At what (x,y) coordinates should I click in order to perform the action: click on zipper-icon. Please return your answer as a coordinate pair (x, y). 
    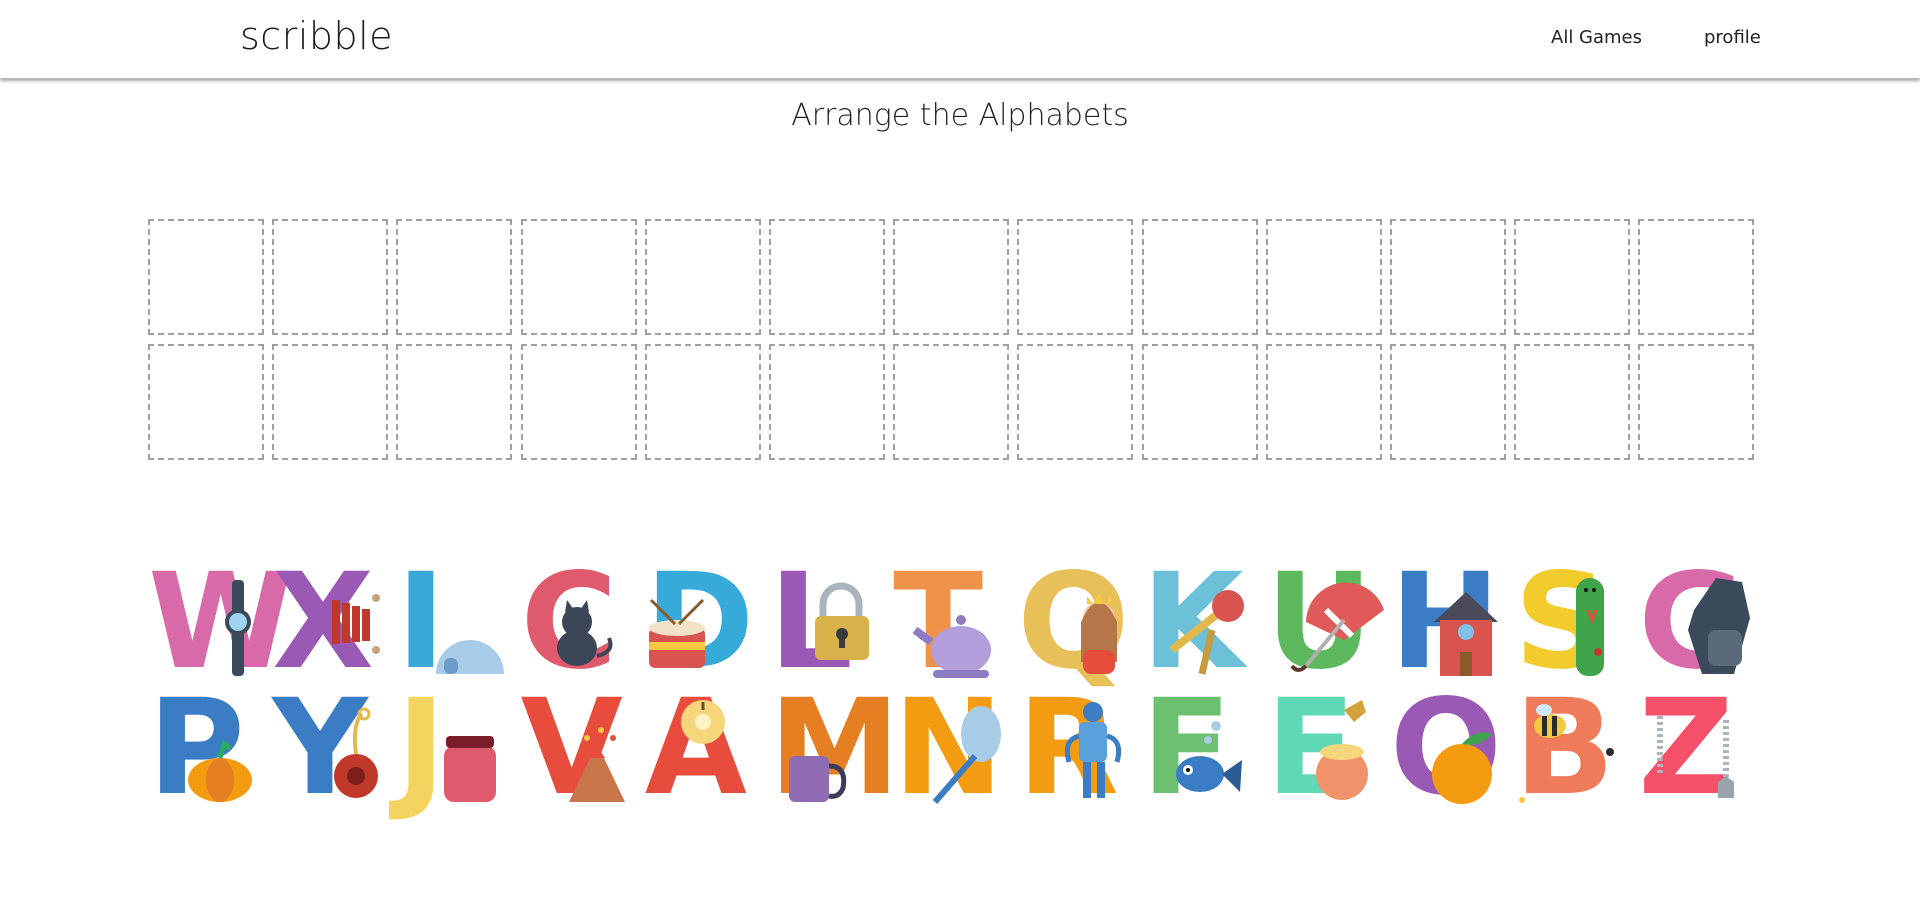
    Looking at the image, I should click on (1696, 757).